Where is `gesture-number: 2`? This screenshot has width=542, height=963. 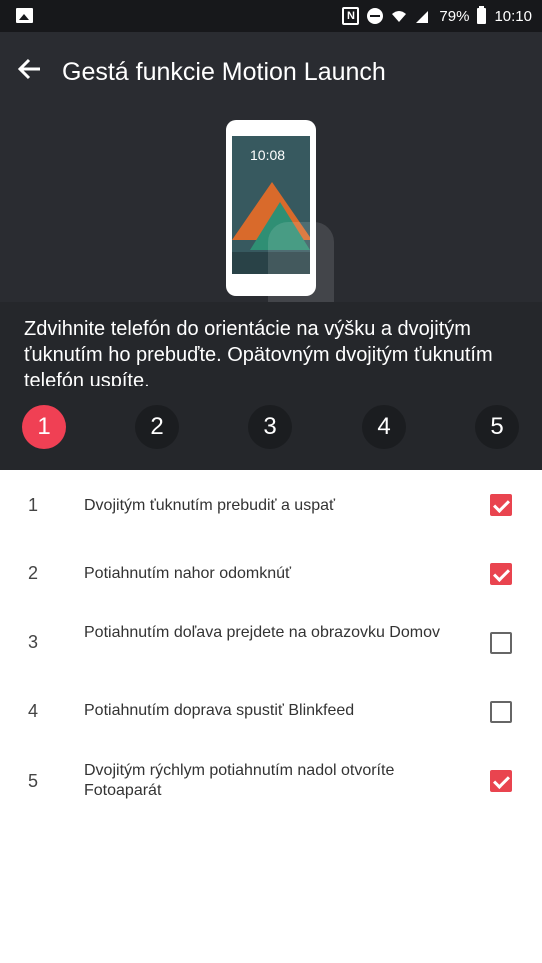 gesture-number: 2 is located at coordinates (33, 573).